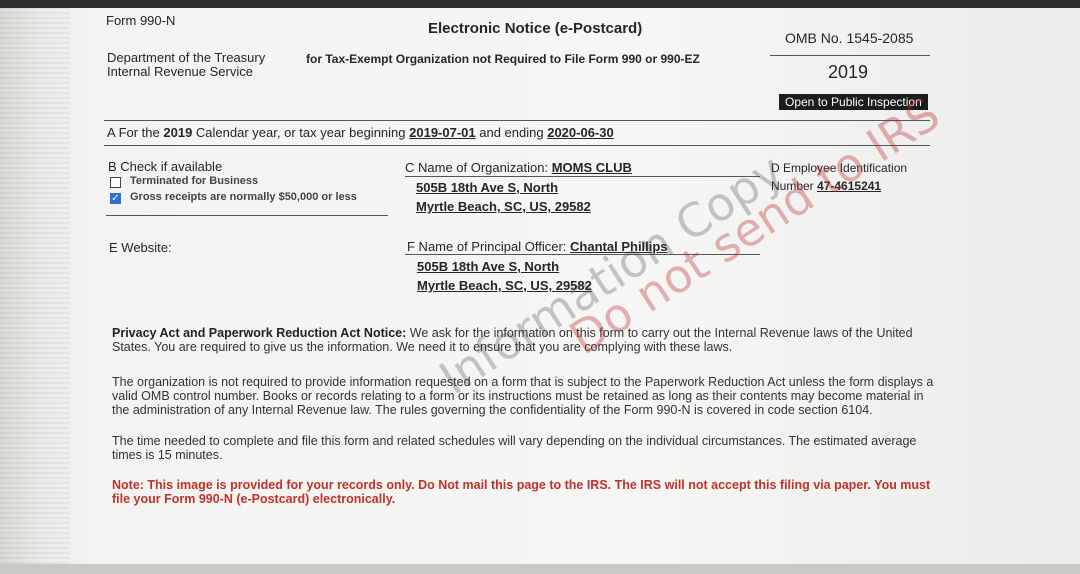 This screenshot has width=1080, height=574. I want to click on terminated-checkbox, so click(115, 182).